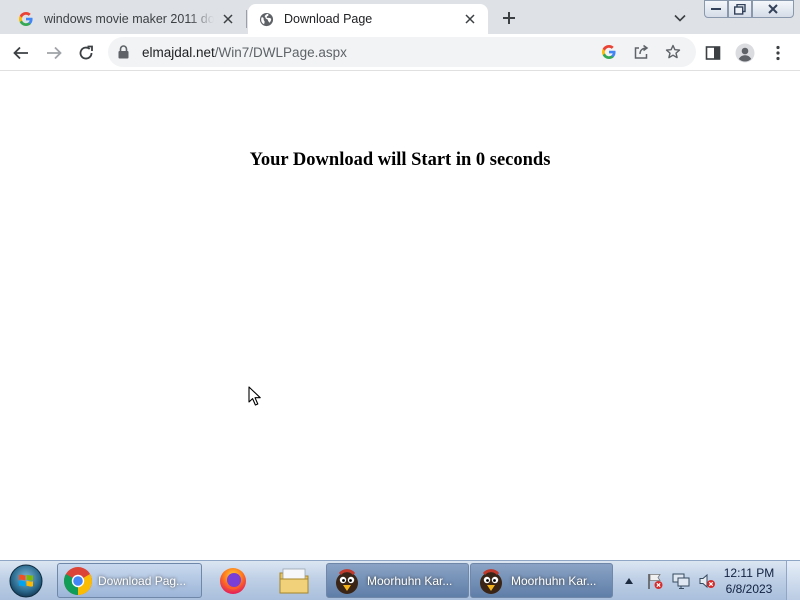 The image size is (800, 600). I want to click on forward-arrow-icon, so click(54, 53).